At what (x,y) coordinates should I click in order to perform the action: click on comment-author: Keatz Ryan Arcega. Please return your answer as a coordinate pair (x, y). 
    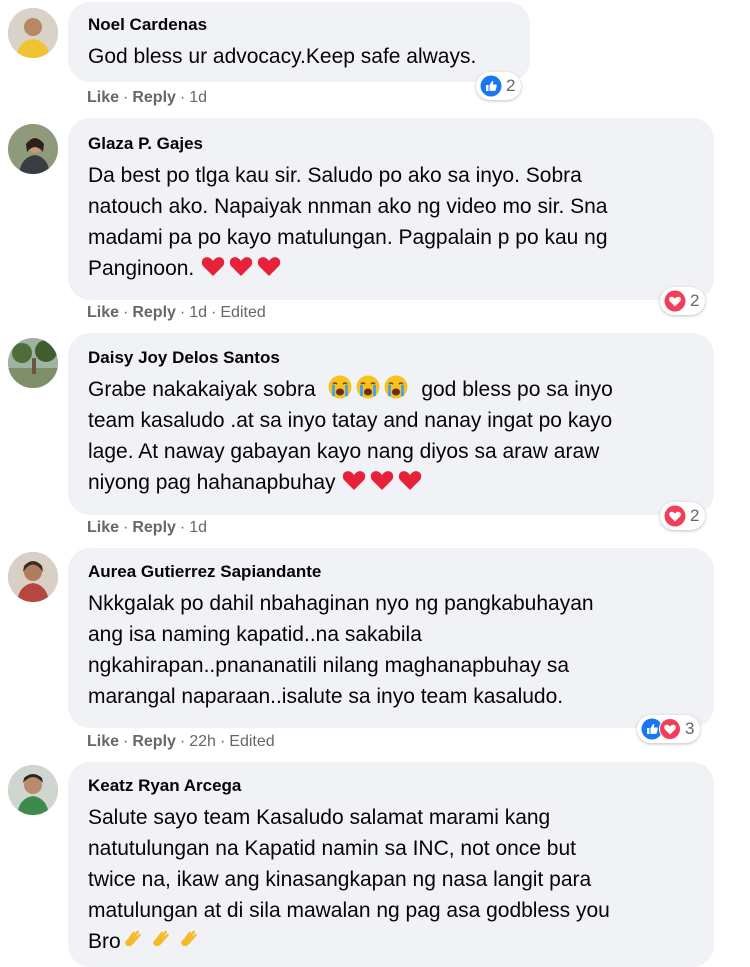
    Looking at the image, I should click on (391, 786).